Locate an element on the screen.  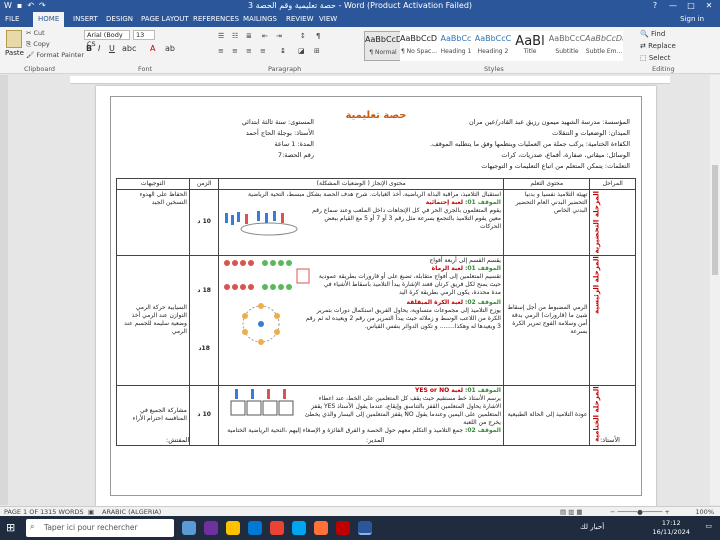
line-spacing-icon: ↨ is located at coordinates (283, 51).